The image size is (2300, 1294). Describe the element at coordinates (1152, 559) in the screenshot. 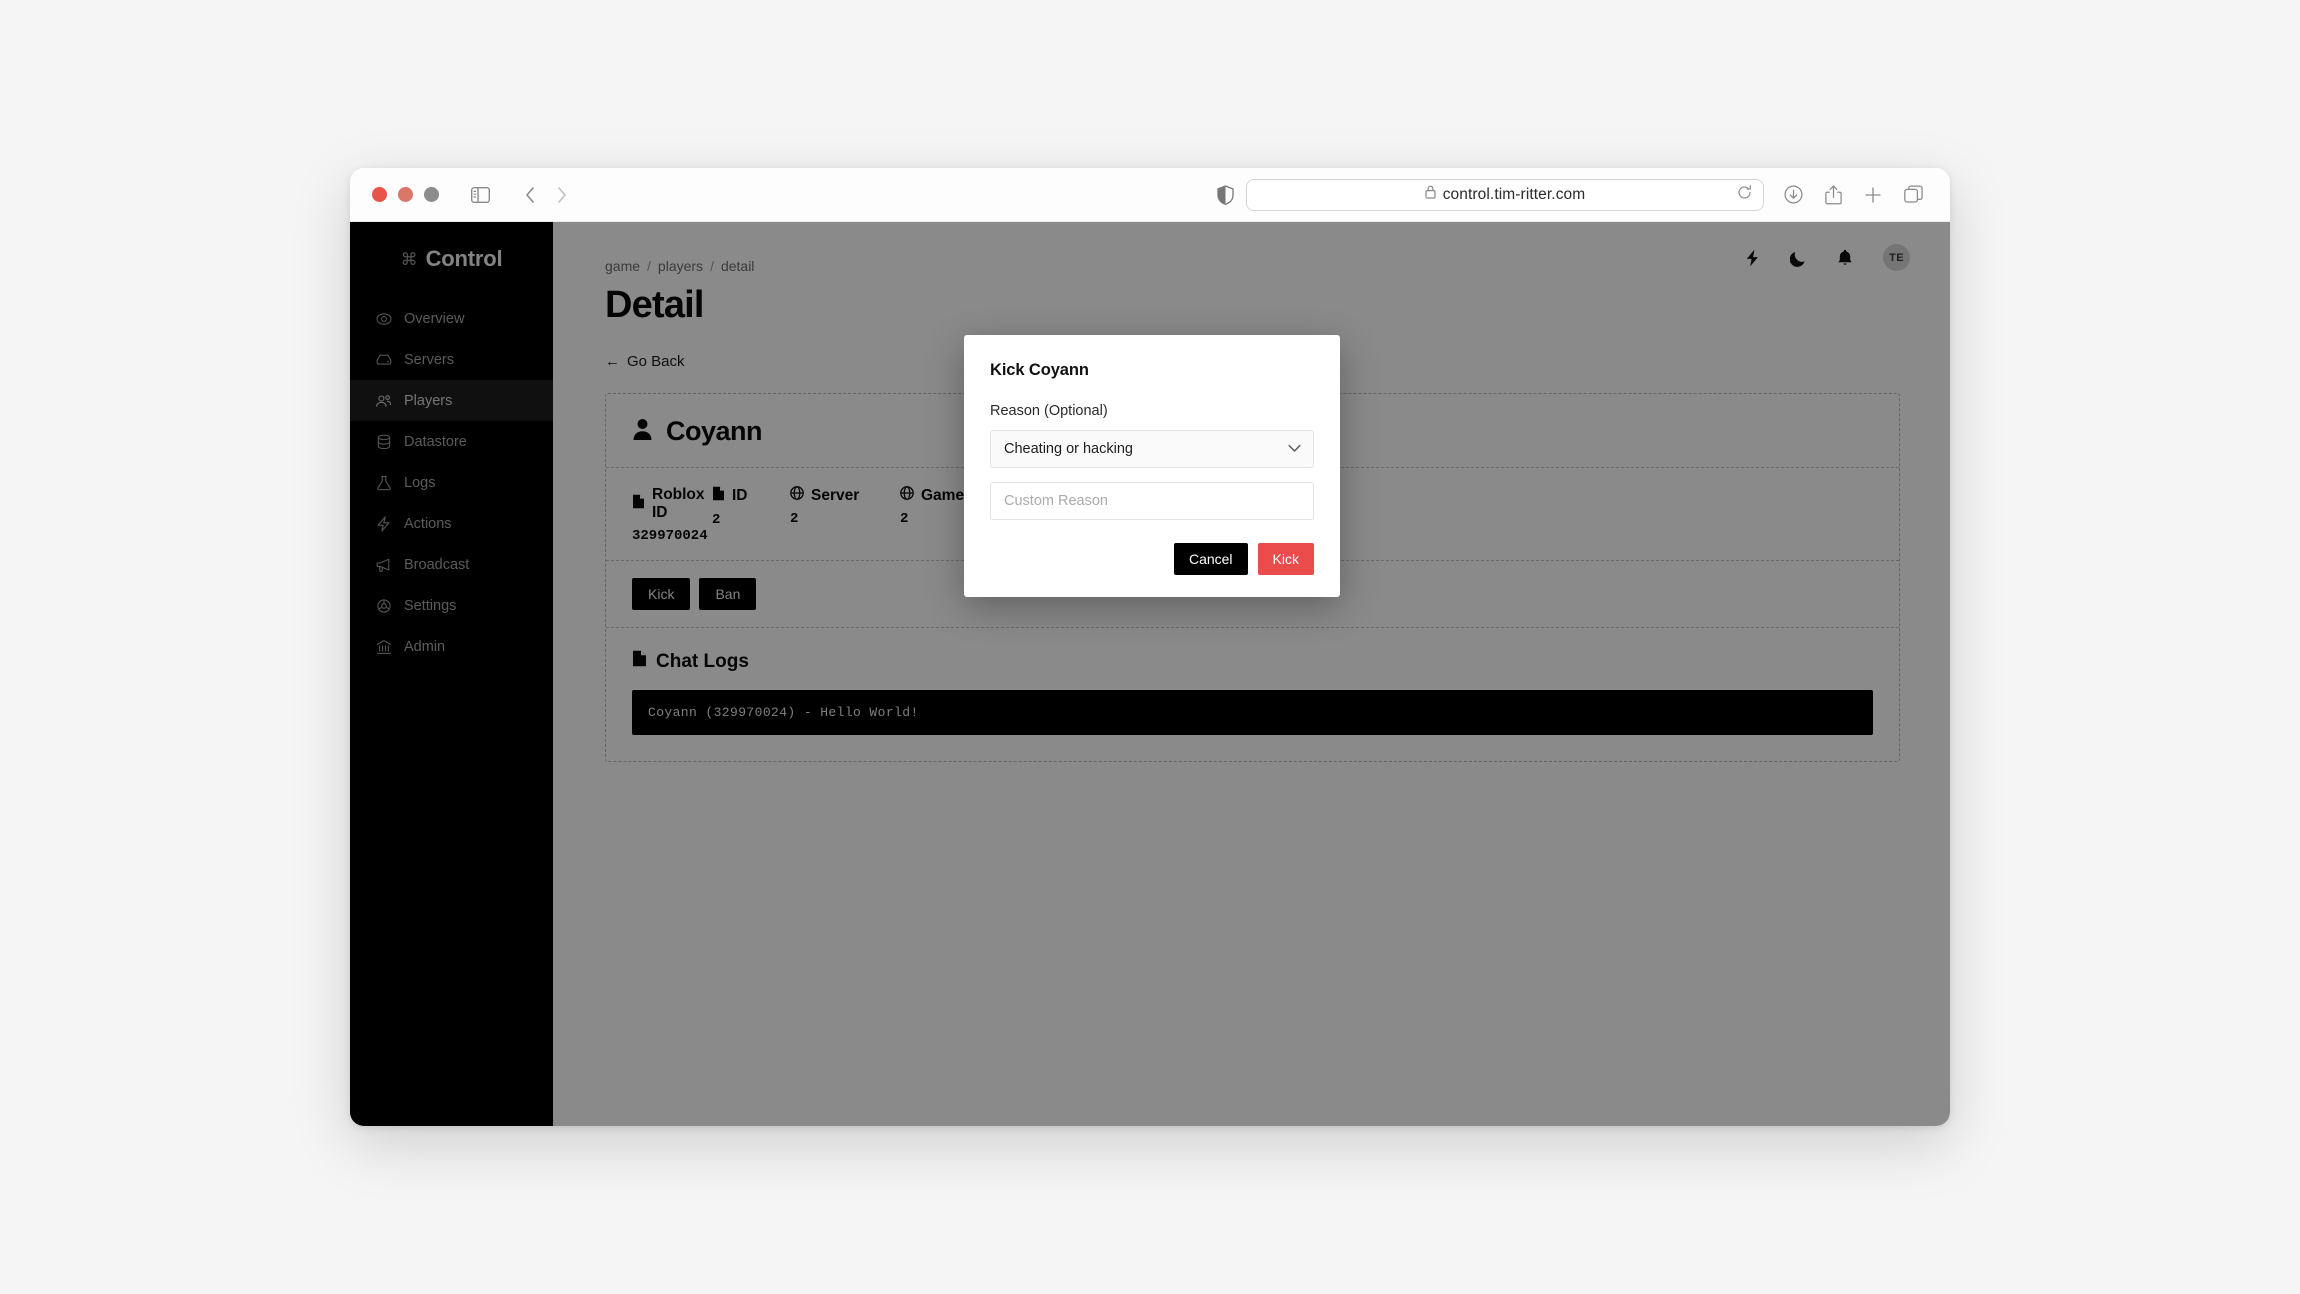

I see `modal-actions: Cancel Kick` at that location.